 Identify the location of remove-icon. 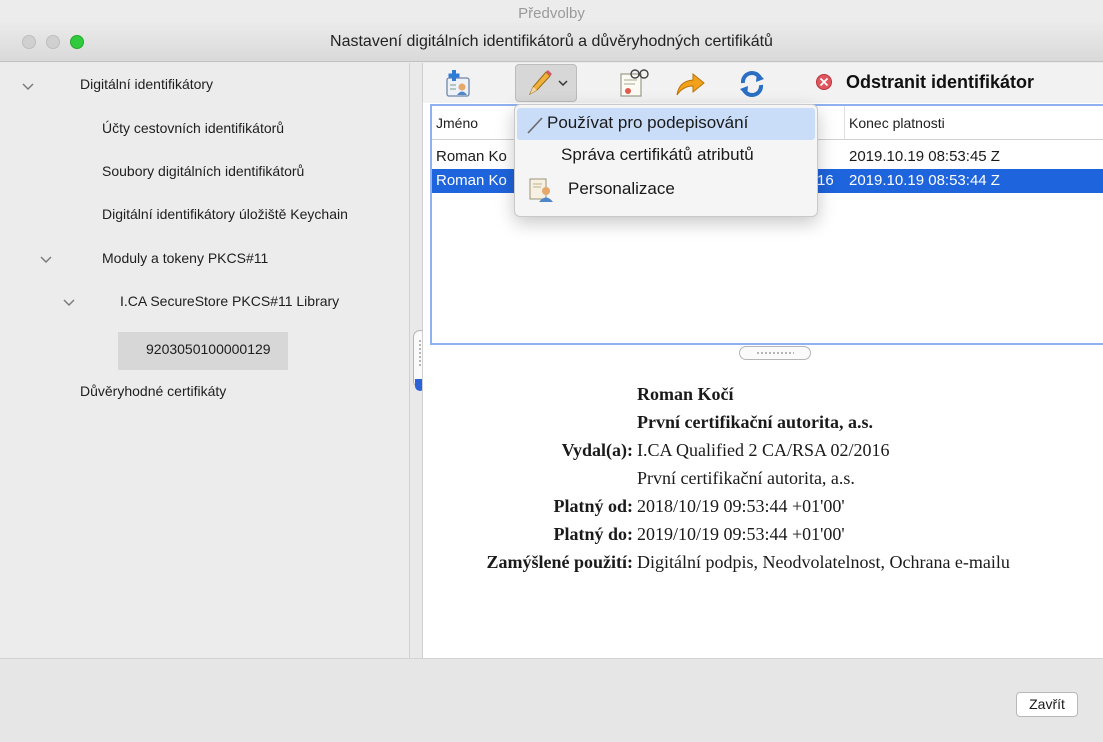
(824, 82).